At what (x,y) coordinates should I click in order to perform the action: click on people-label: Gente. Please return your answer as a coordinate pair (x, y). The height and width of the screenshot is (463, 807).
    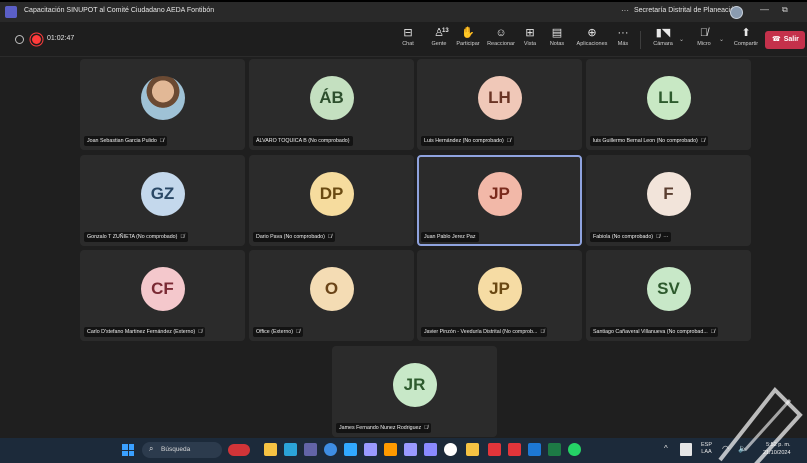
    Looking at the image, I should click on (439, 44).